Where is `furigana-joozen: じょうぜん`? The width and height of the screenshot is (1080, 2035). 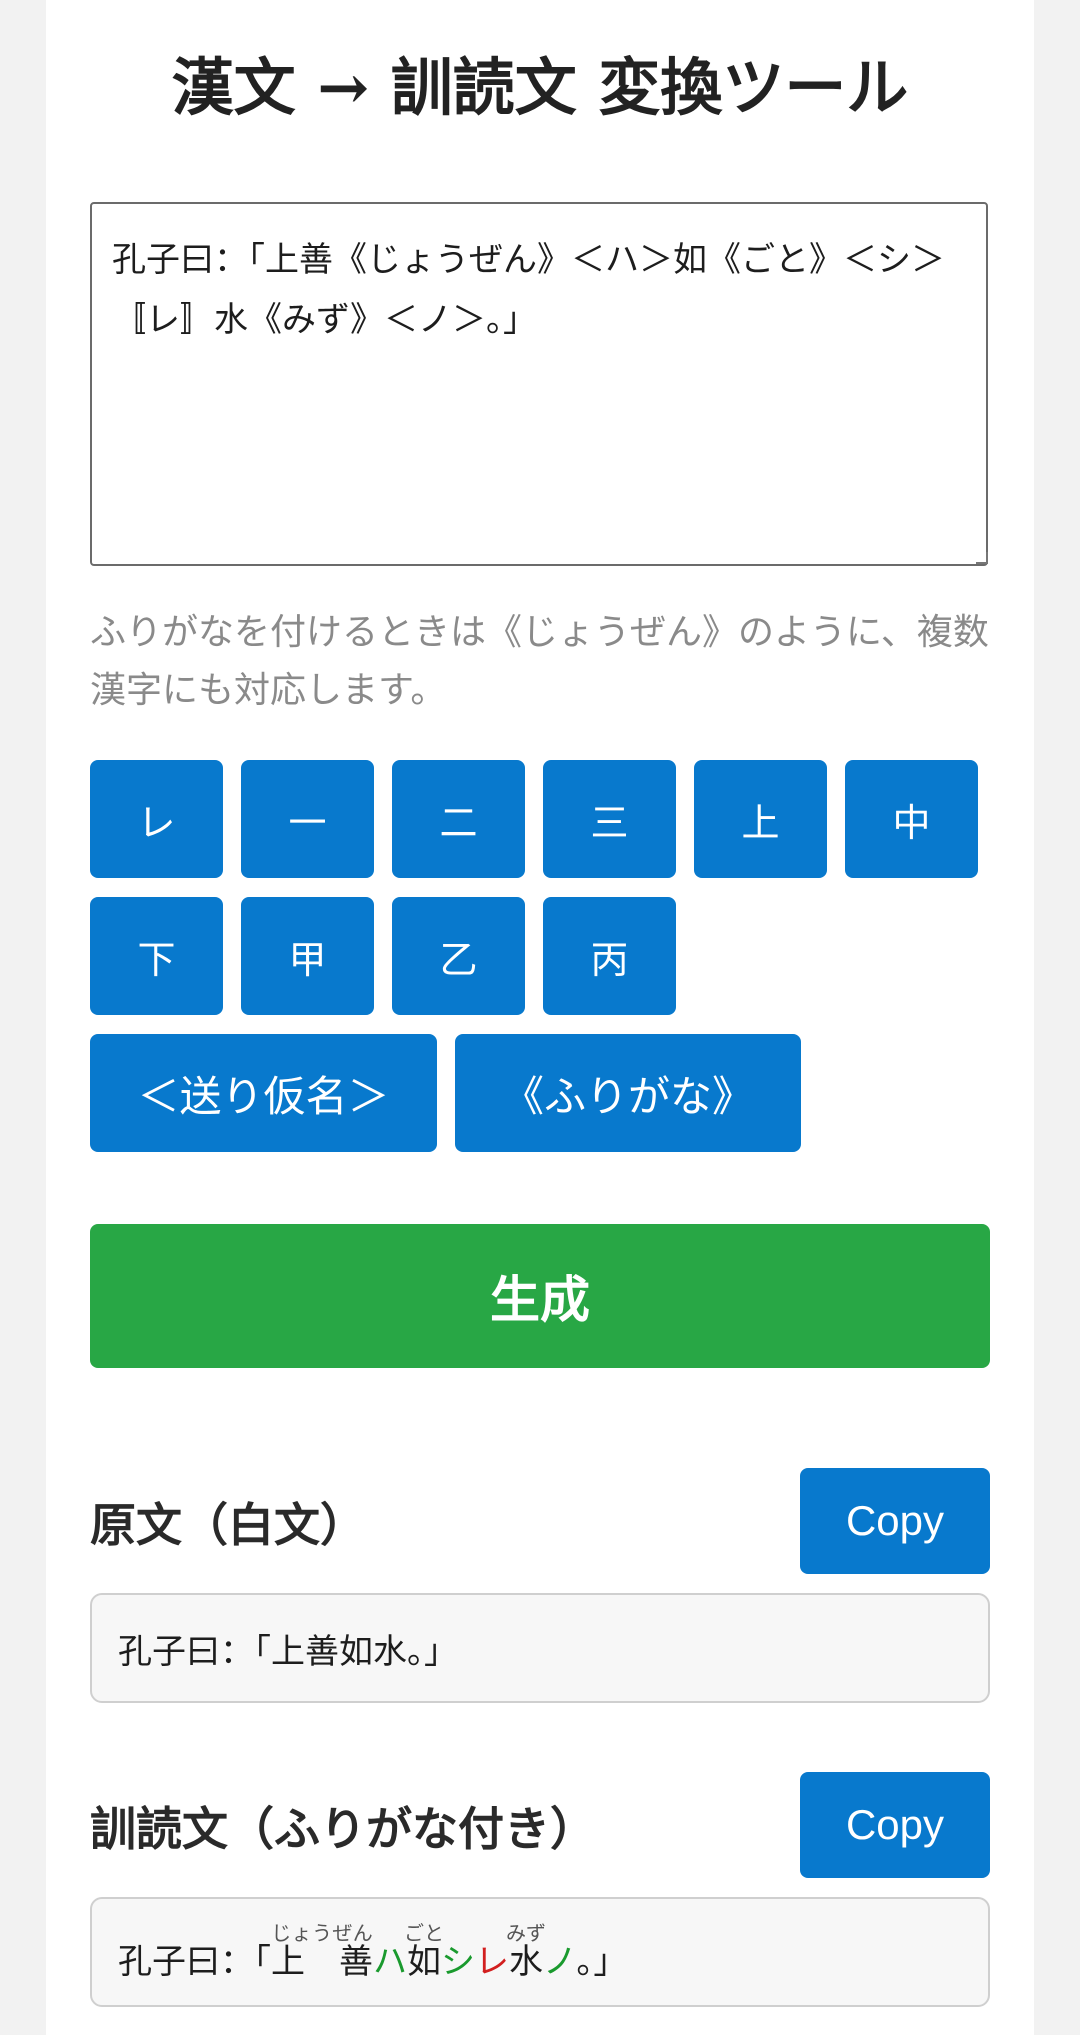 furigana-joozen: じょうぜん is located at coordinates (322, 1932).